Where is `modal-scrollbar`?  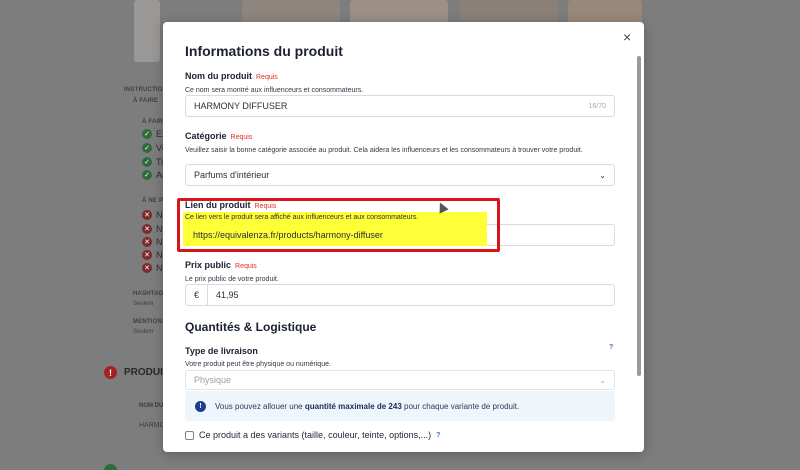 modal-scrollbar is located at coordinates (639, 216).